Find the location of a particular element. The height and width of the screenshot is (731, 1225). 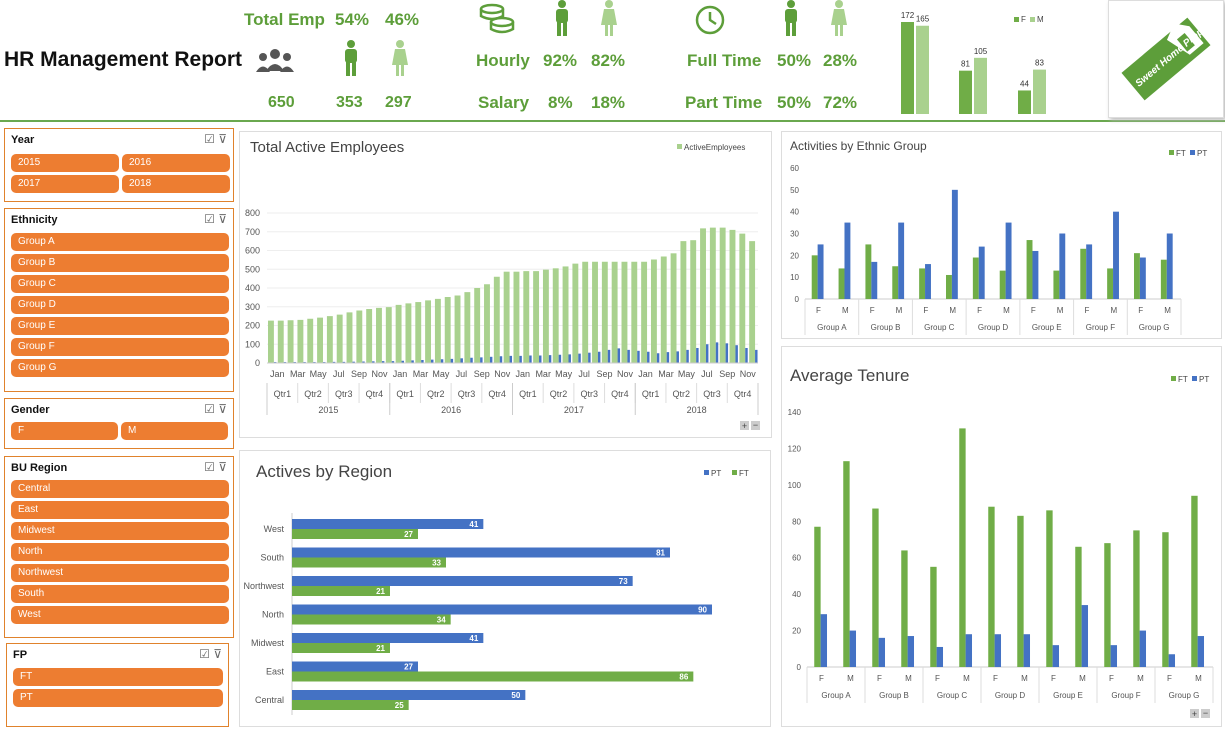

slicer-item-east: East is located at coordinates (120, 510).